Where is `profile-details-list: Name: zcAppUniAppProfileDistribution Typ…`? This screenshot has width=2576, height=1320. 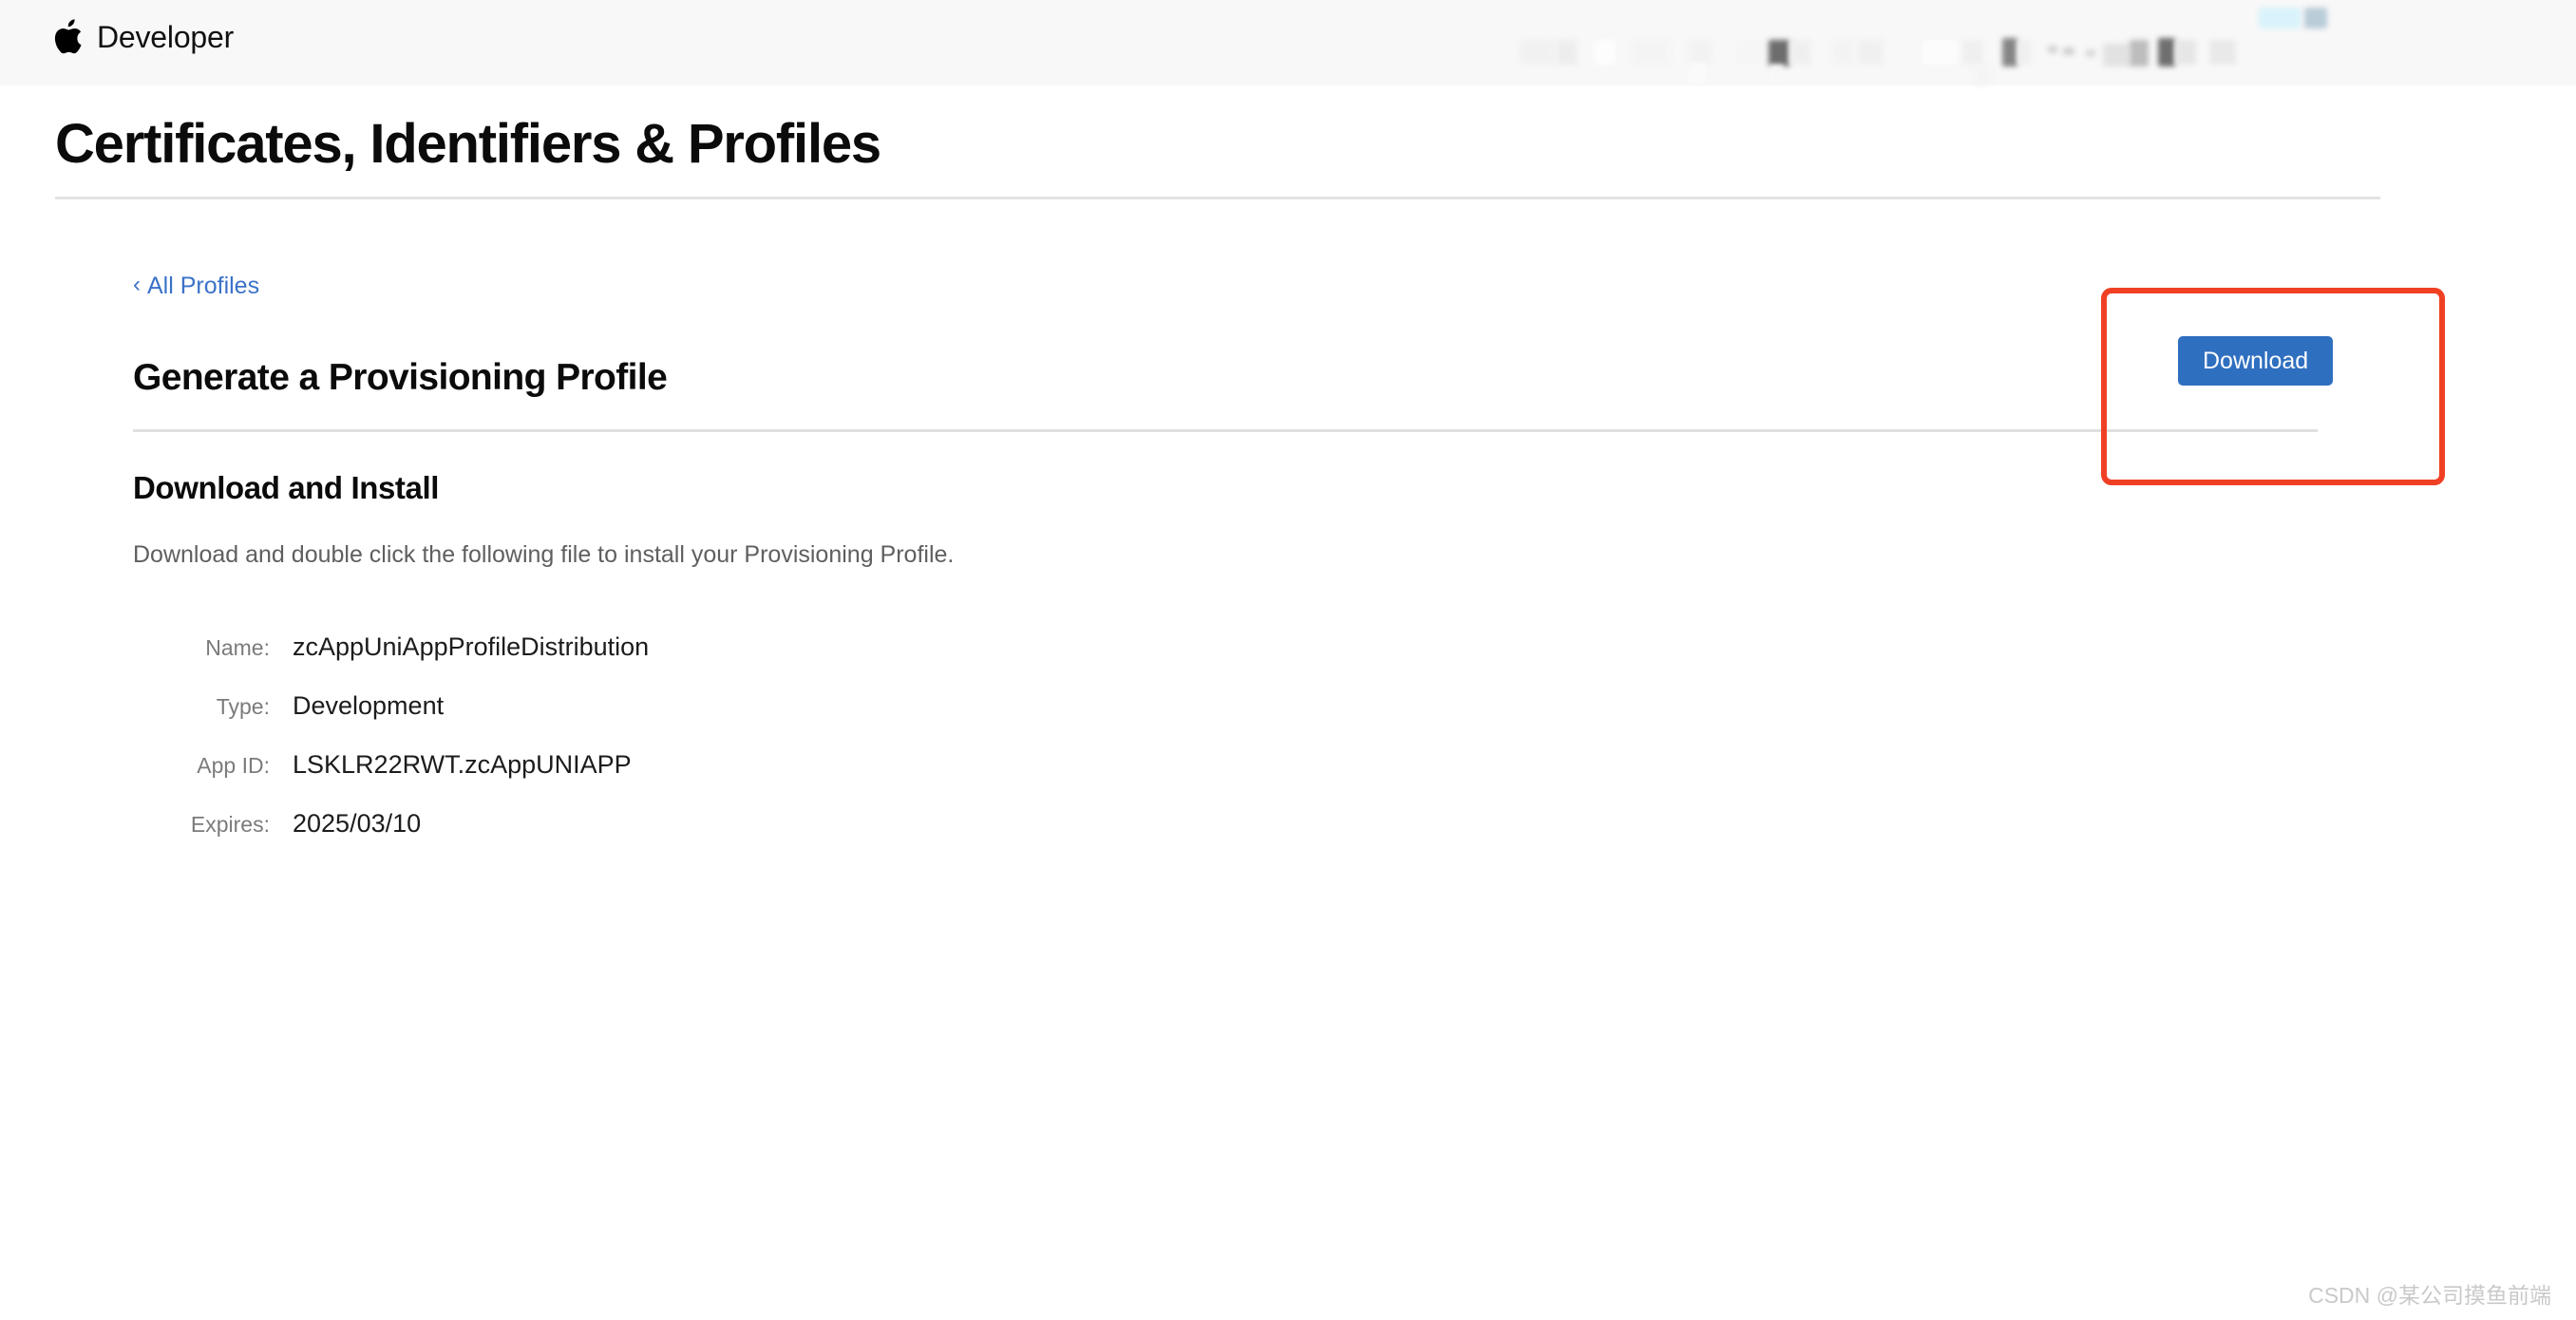 profile-details-list: Name: zcAppUniAppProfileDistribution Typ… is located at coordinates (703, 750).